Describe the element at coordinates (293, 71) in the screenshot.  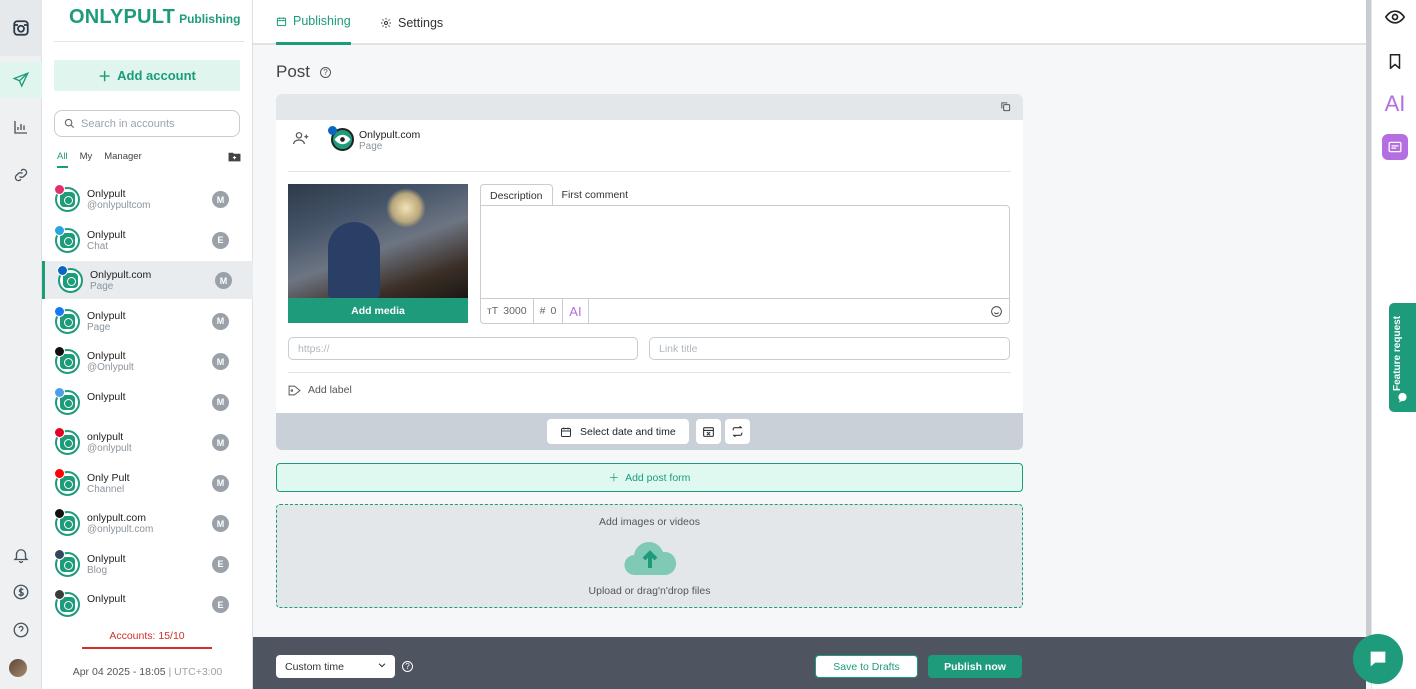
I see `page-title-text: Post` at that location.